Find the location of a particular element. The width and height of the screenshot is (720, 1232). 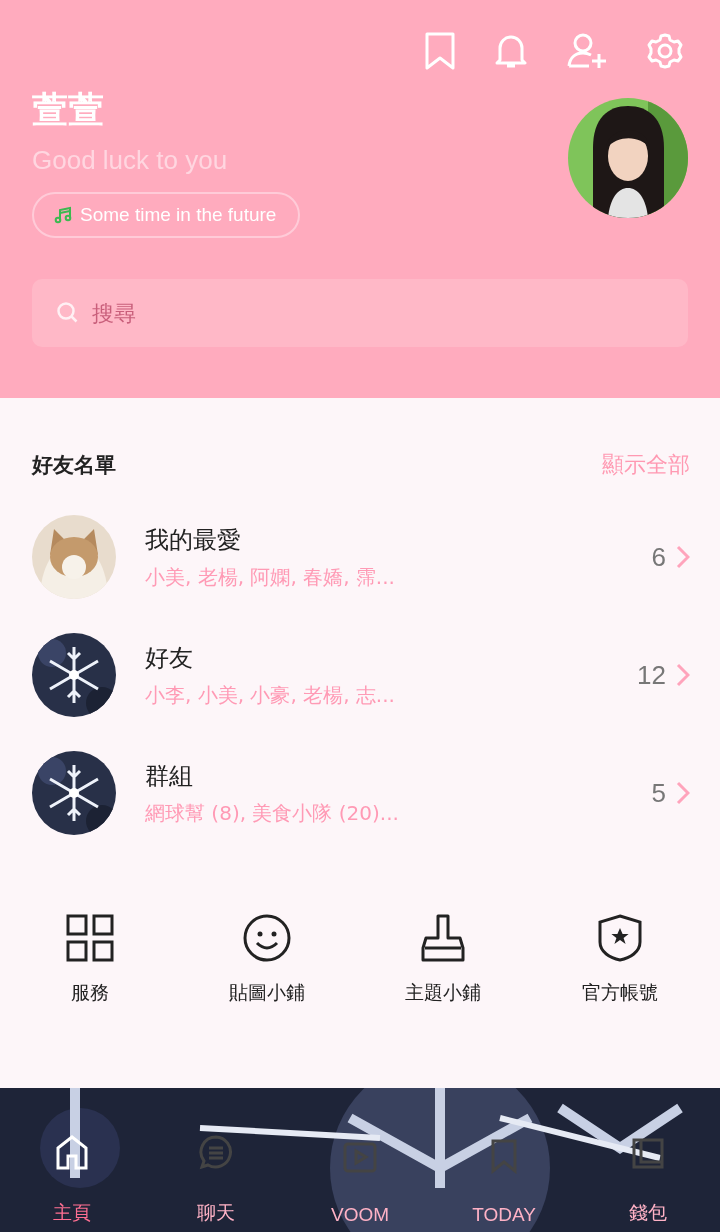

service-shortcut: 貼圖小鋪 is located at coordinates (266, 960).